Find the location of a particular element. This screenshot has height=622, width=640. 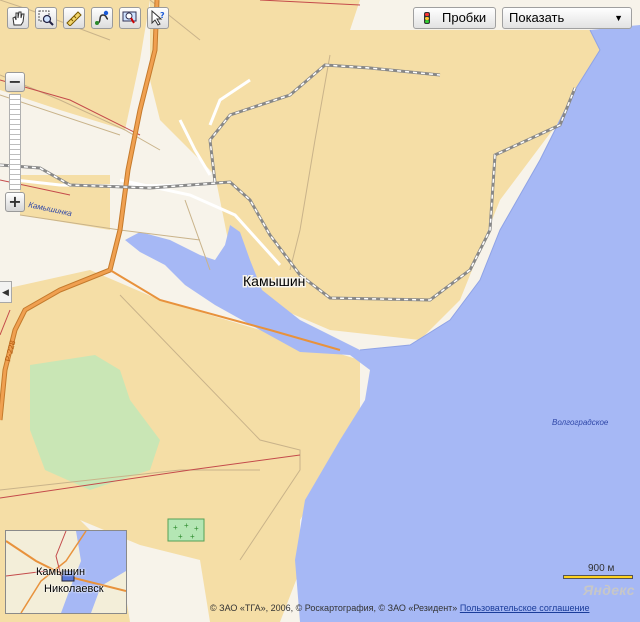

ruler-tool-button is located at coordinates (74, 18).